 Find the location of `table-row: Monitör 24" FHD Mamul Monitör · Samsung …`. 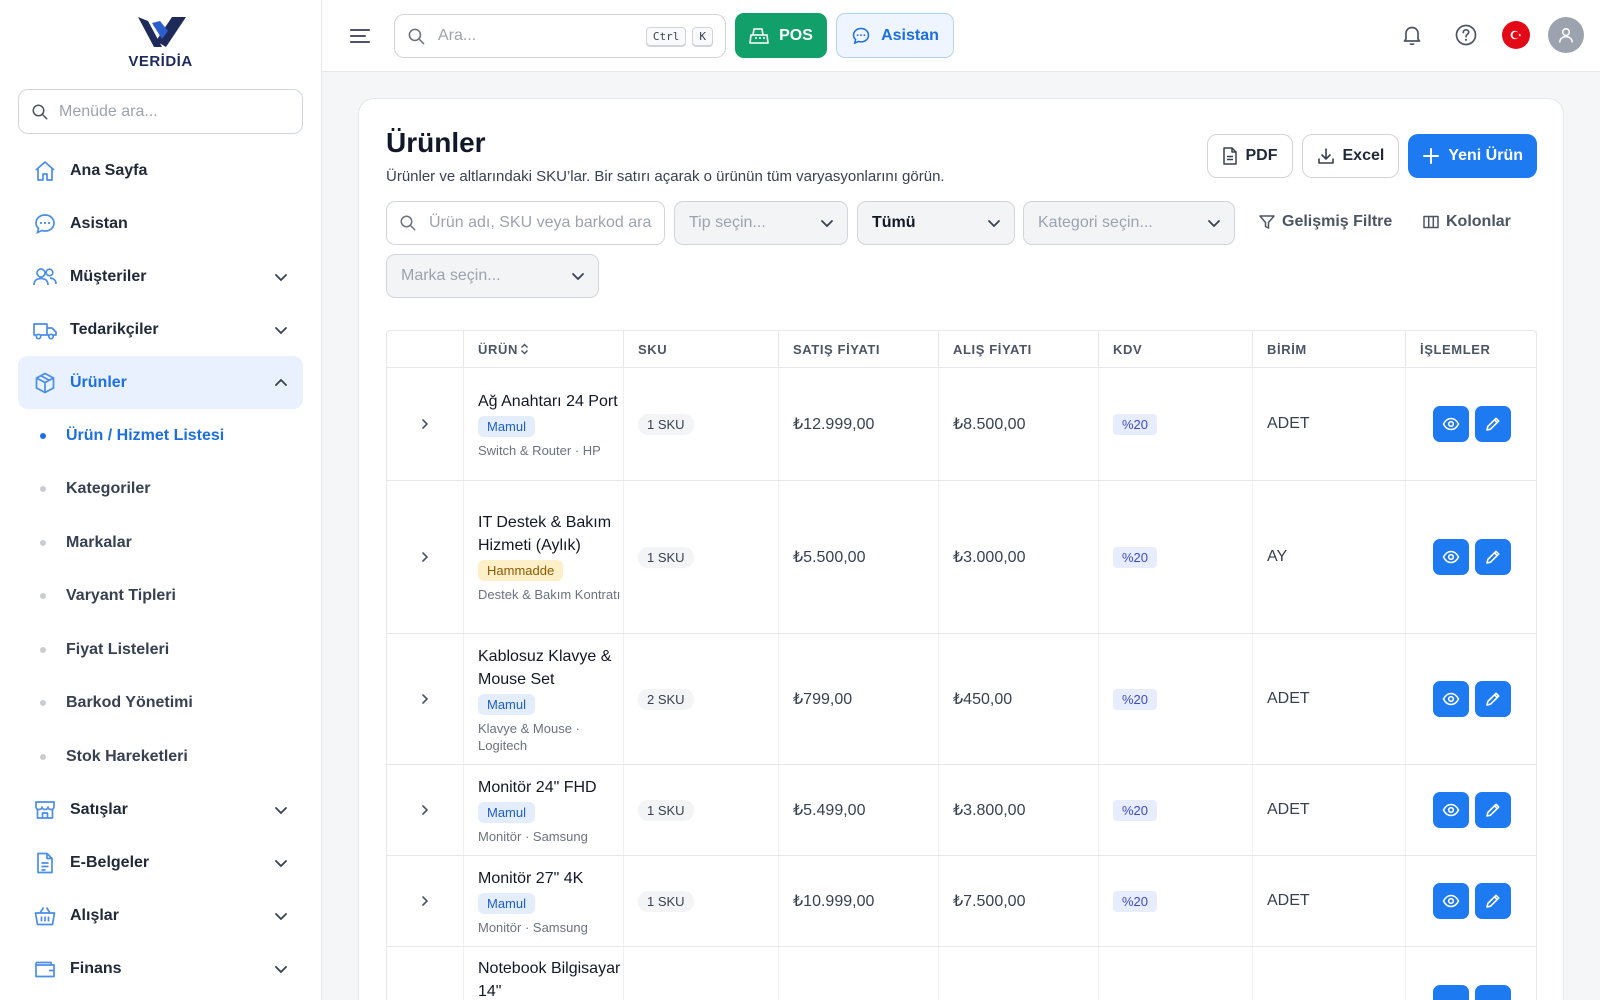

table-row: Monitör 24" FHD Mamul Monitör · Samsung … is located at coordinates (961, 810).